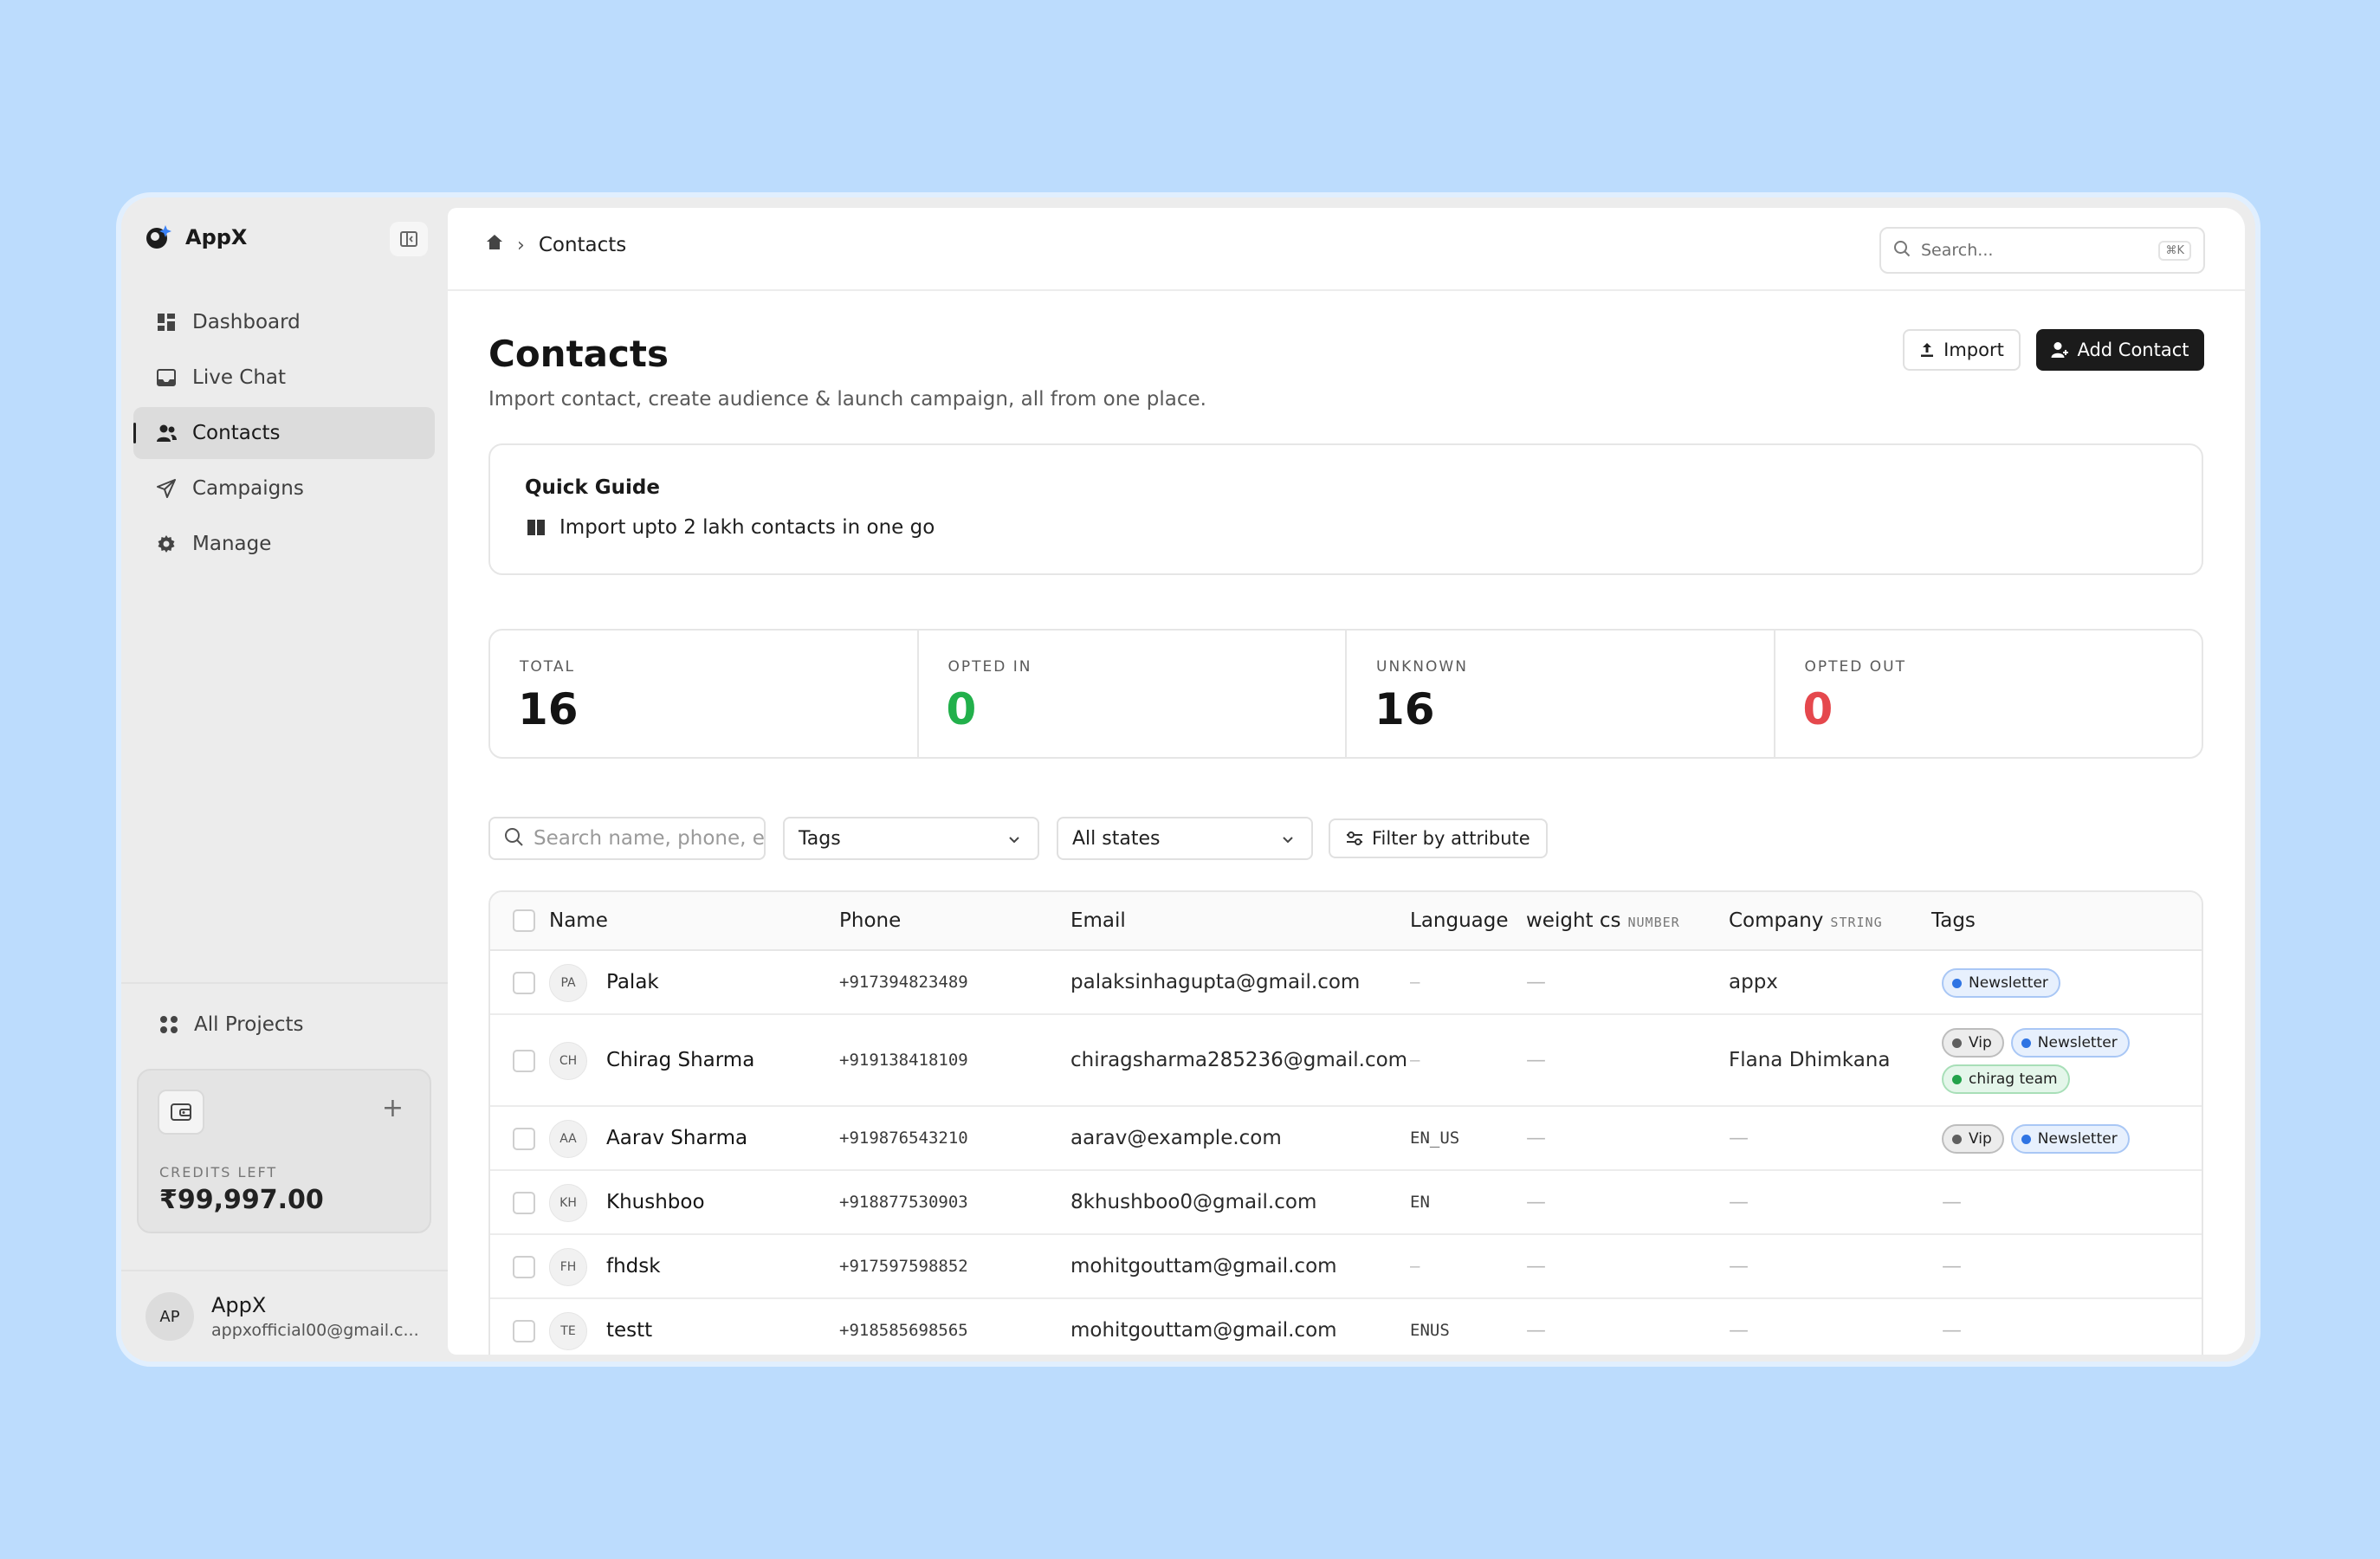 This screenshot has width=2380, height=1559. What do you see at coordinates (181, 1112) in the screenshot?
I see `wallet-icon` at bounding box center [181, 1112].